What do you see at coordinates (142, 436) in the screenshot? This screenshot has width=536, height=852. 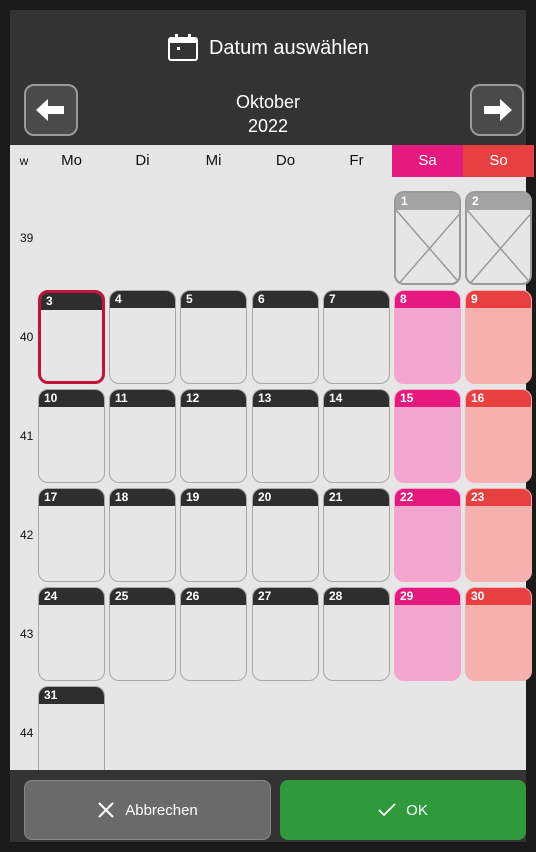 I see `day-cell: 11` at bounding box center [142, 436].